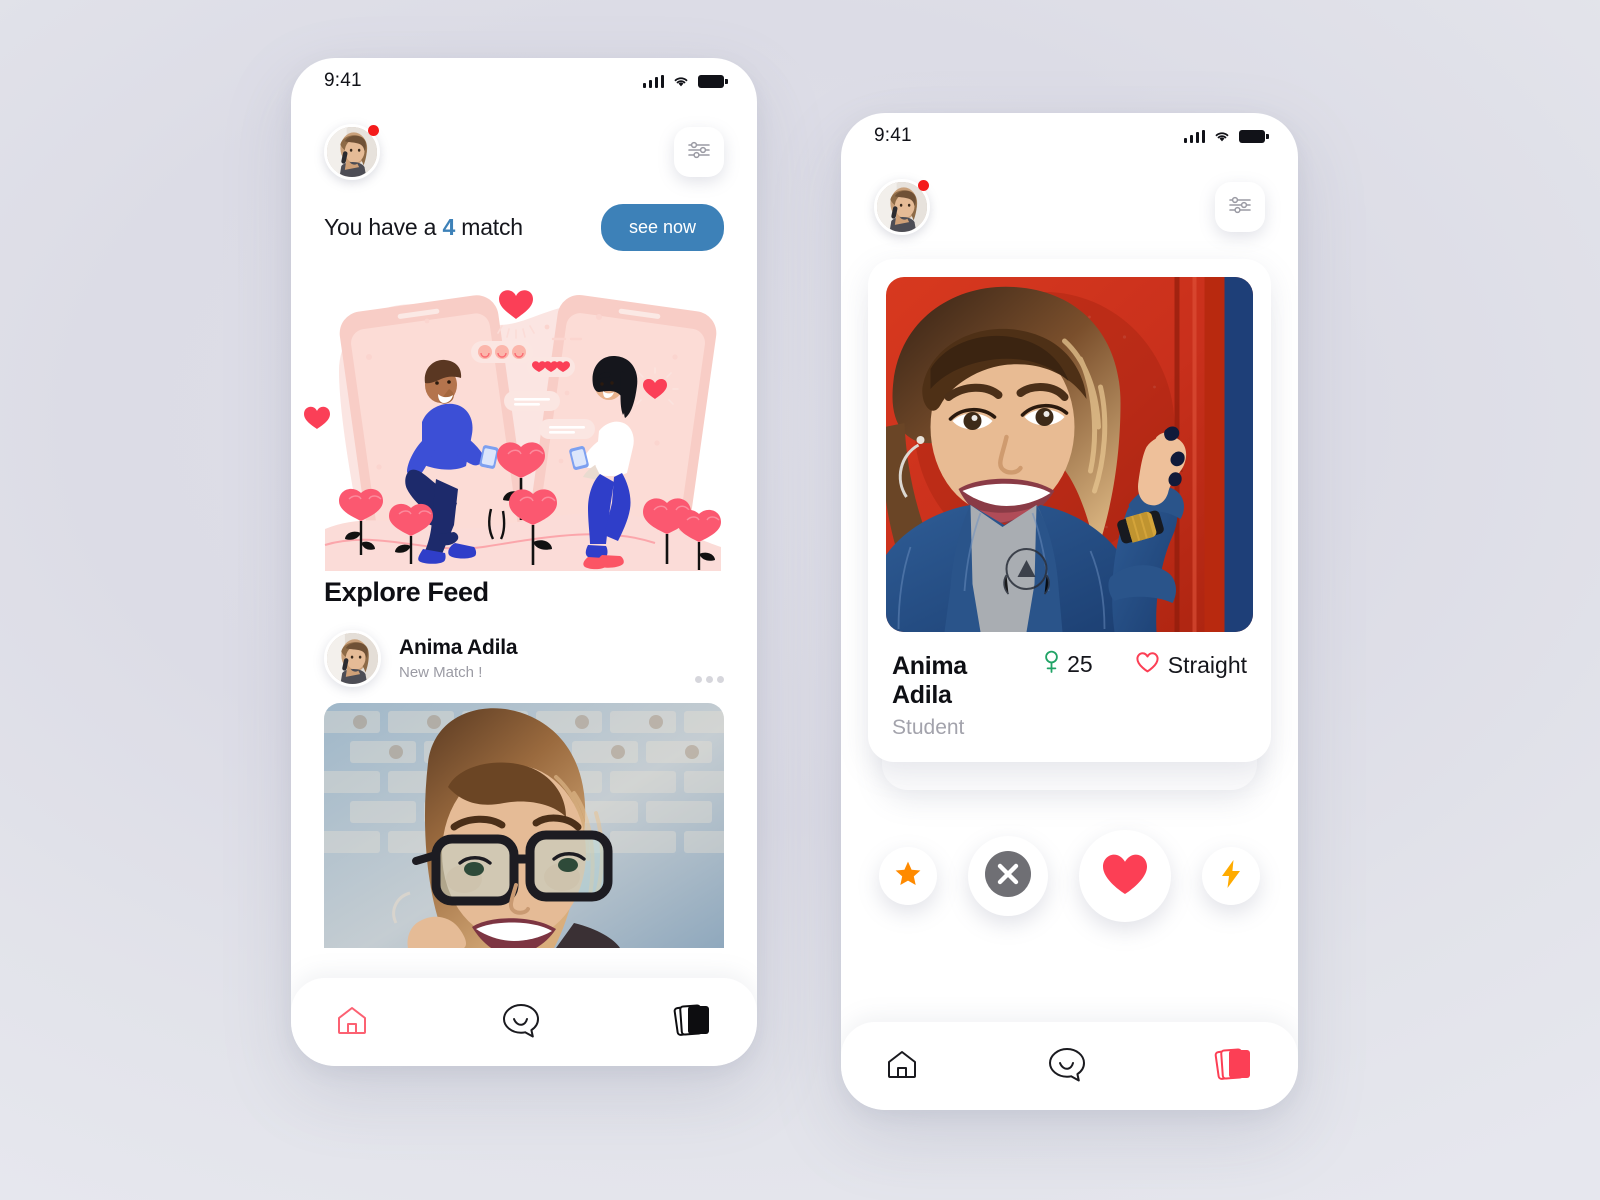  What do you see at coordinates (383, 227) in the screenshot?
I see `match-prefix: You have a` at bounding box center [383, 227].